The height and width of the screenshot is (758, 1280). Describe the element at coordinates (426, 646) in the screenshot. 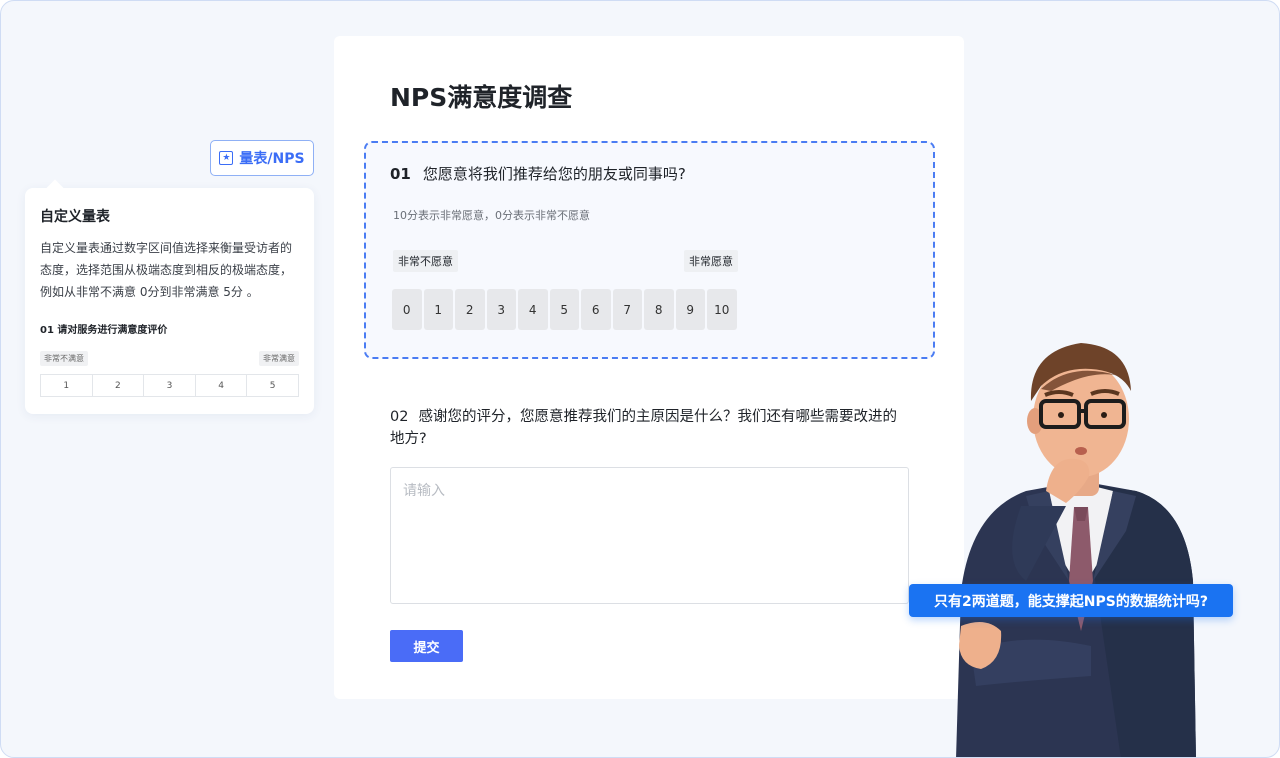

I see `submit-button: 提交` at that location.